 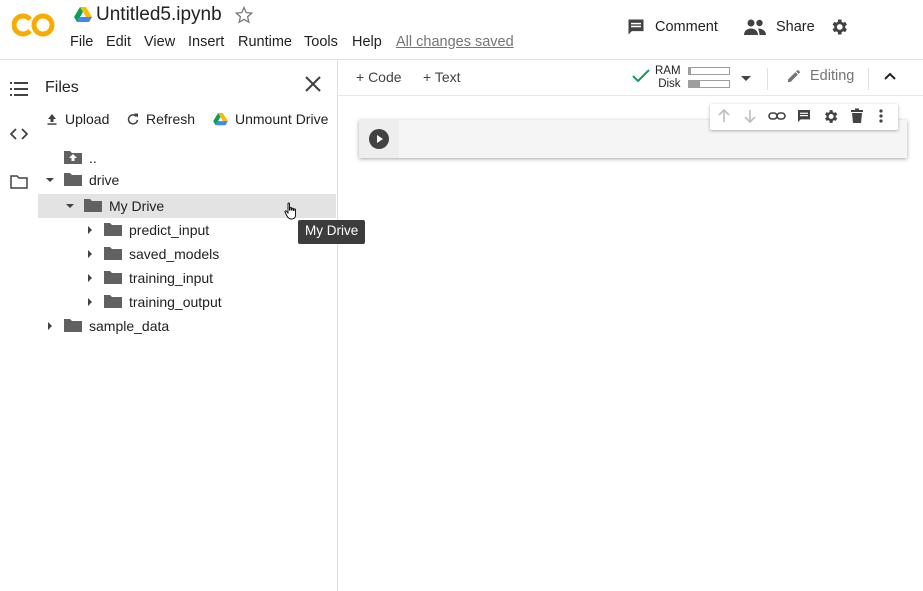 I want to click on tree-label-saved-models: saved_models, so click(x=174, y=254).